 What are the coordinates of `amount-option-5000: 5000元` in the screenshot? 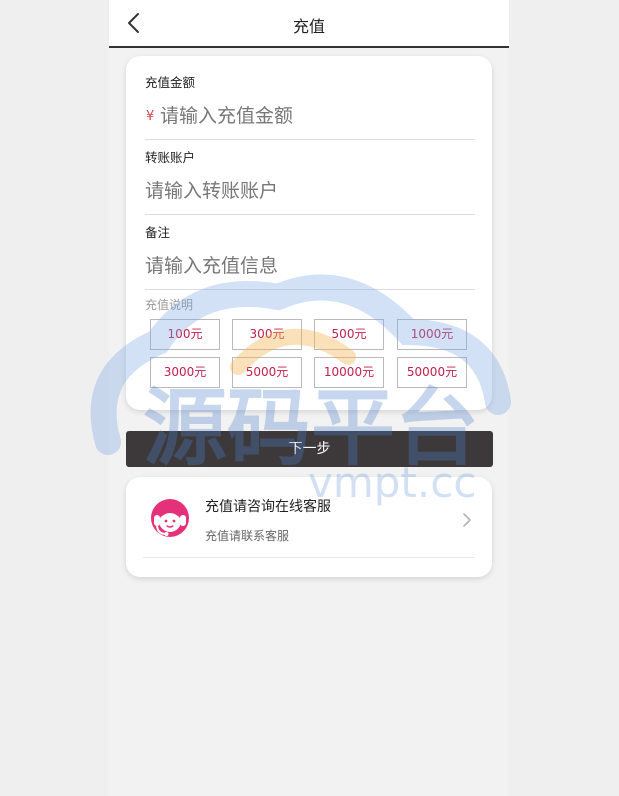 It's located at (267, 372).